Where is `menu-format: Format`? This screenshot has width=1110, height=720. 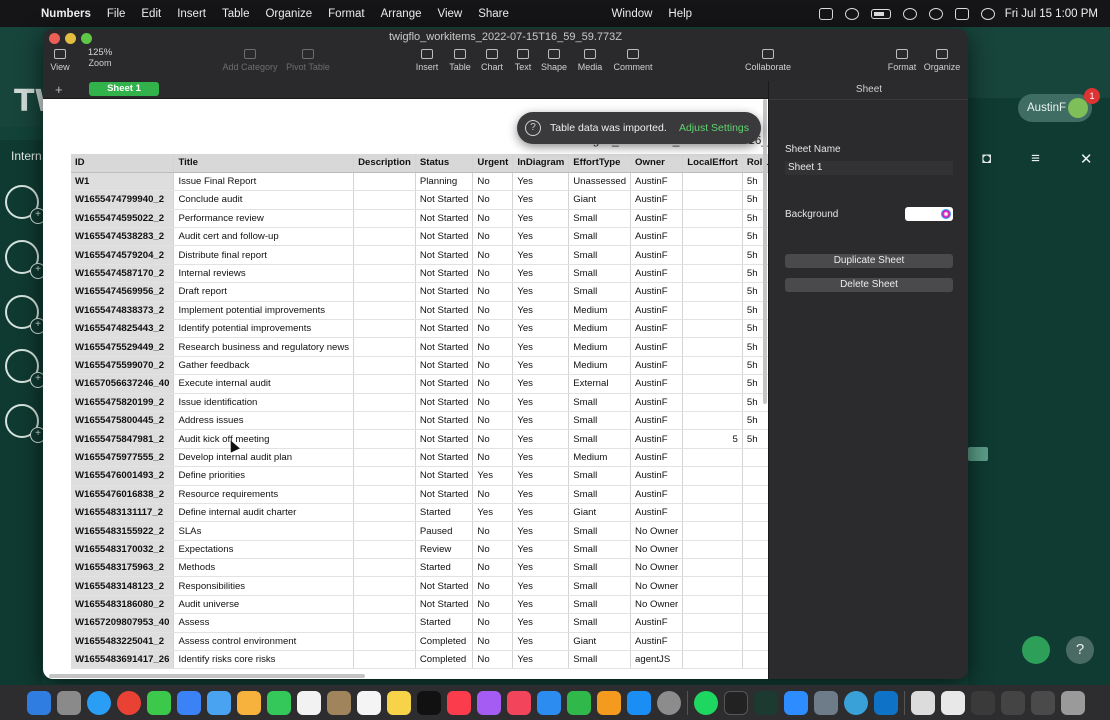 menu-format: Format is located at coordinates (346, 14).